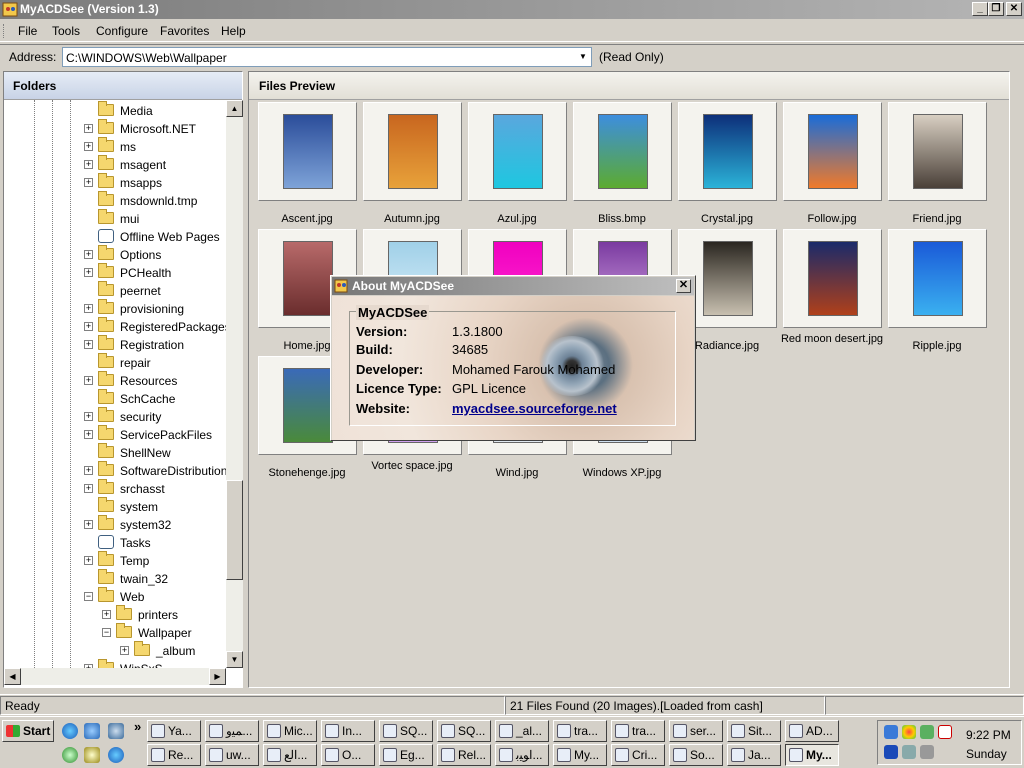  What do you see at coordinates (137, 726) in the screenshot?
I see `quicklaunch-chevron-icon: »` at bounding box center [137, 726].